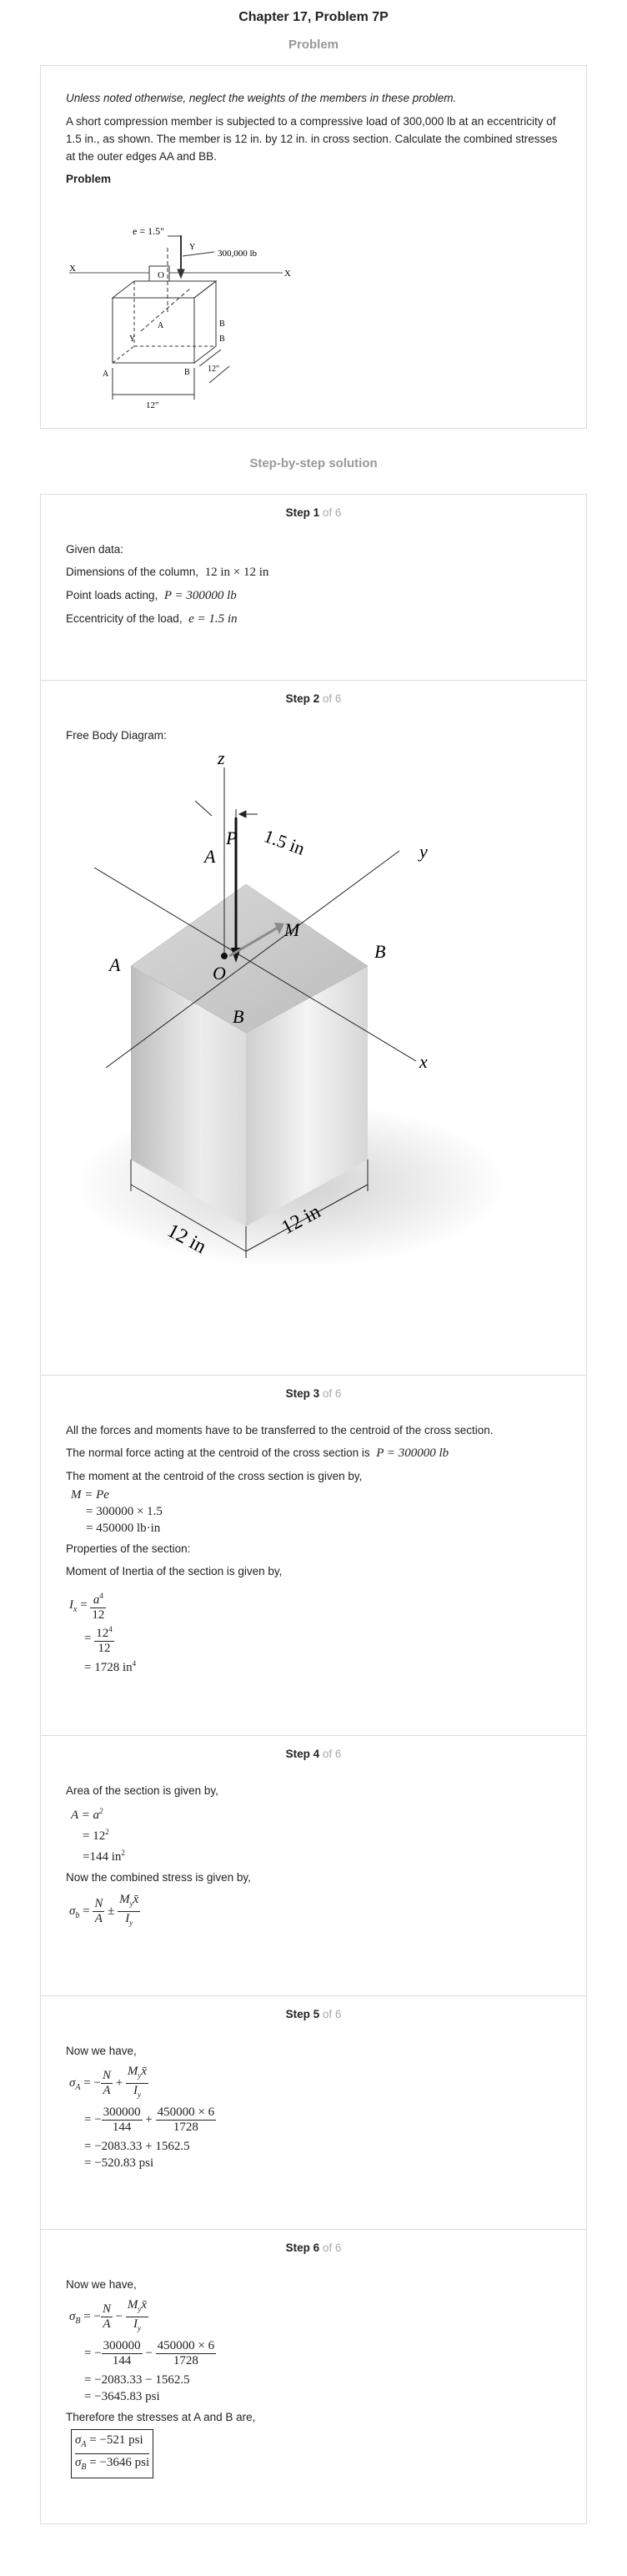 The image size is (627, 2576). What do you see at coordinates (95, 549) in the screenshot?
I see `step-1-line-1: Given data:` at bounding box center [95, 549].